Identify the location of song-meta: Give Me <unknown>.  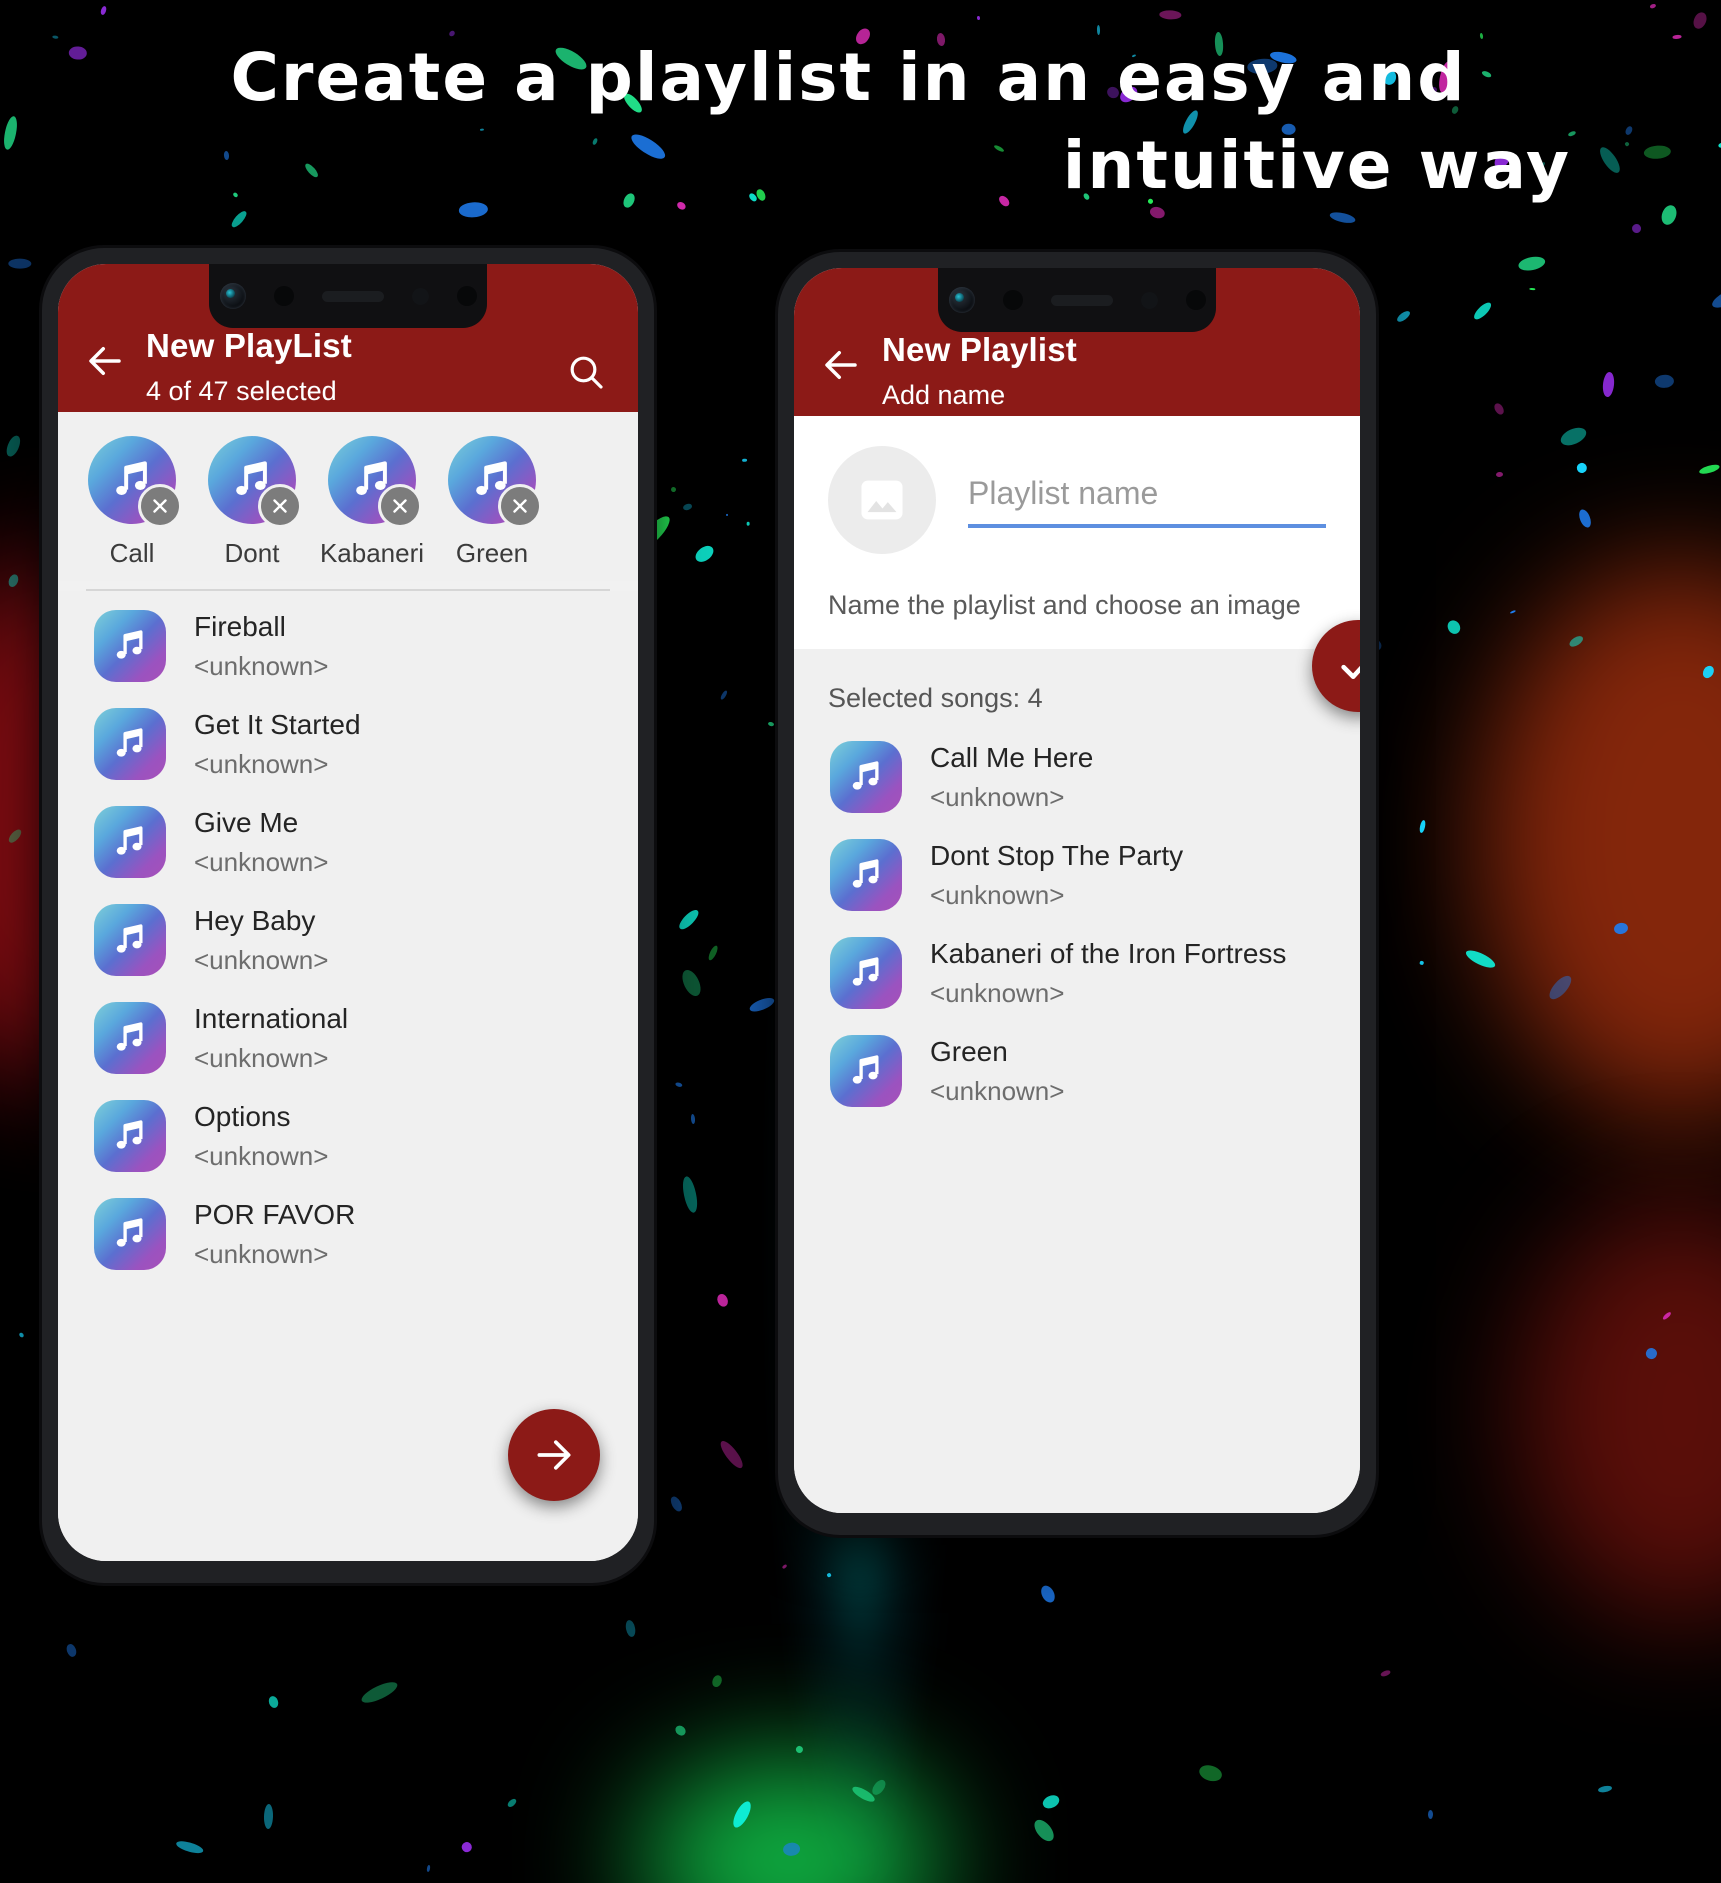
(261, 842).